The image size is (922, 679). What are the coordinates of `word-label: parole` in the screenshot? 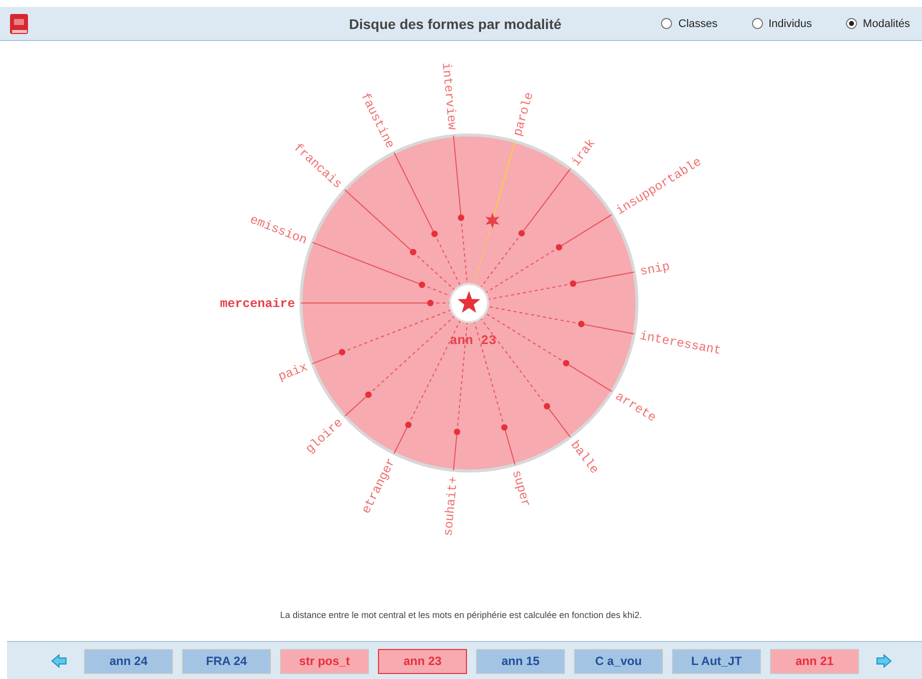 It's located at (523, 114).